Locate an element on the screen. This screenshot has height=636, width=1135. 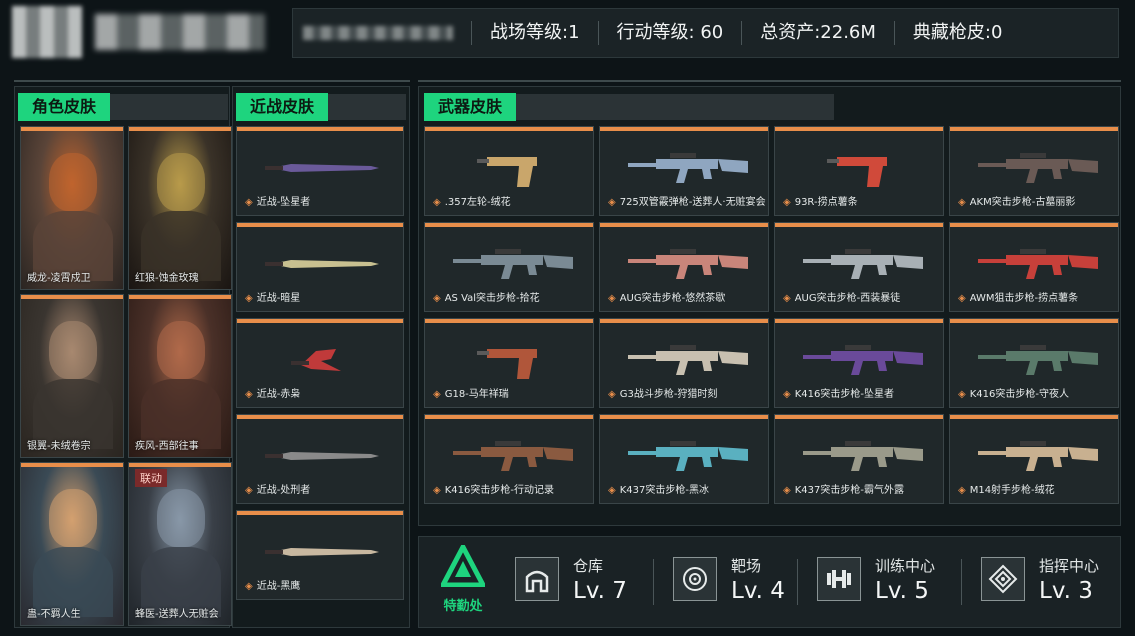
weapon-skin-name: G3战斗步枪-狩猎时刻 is located at coordinates (668, 394).